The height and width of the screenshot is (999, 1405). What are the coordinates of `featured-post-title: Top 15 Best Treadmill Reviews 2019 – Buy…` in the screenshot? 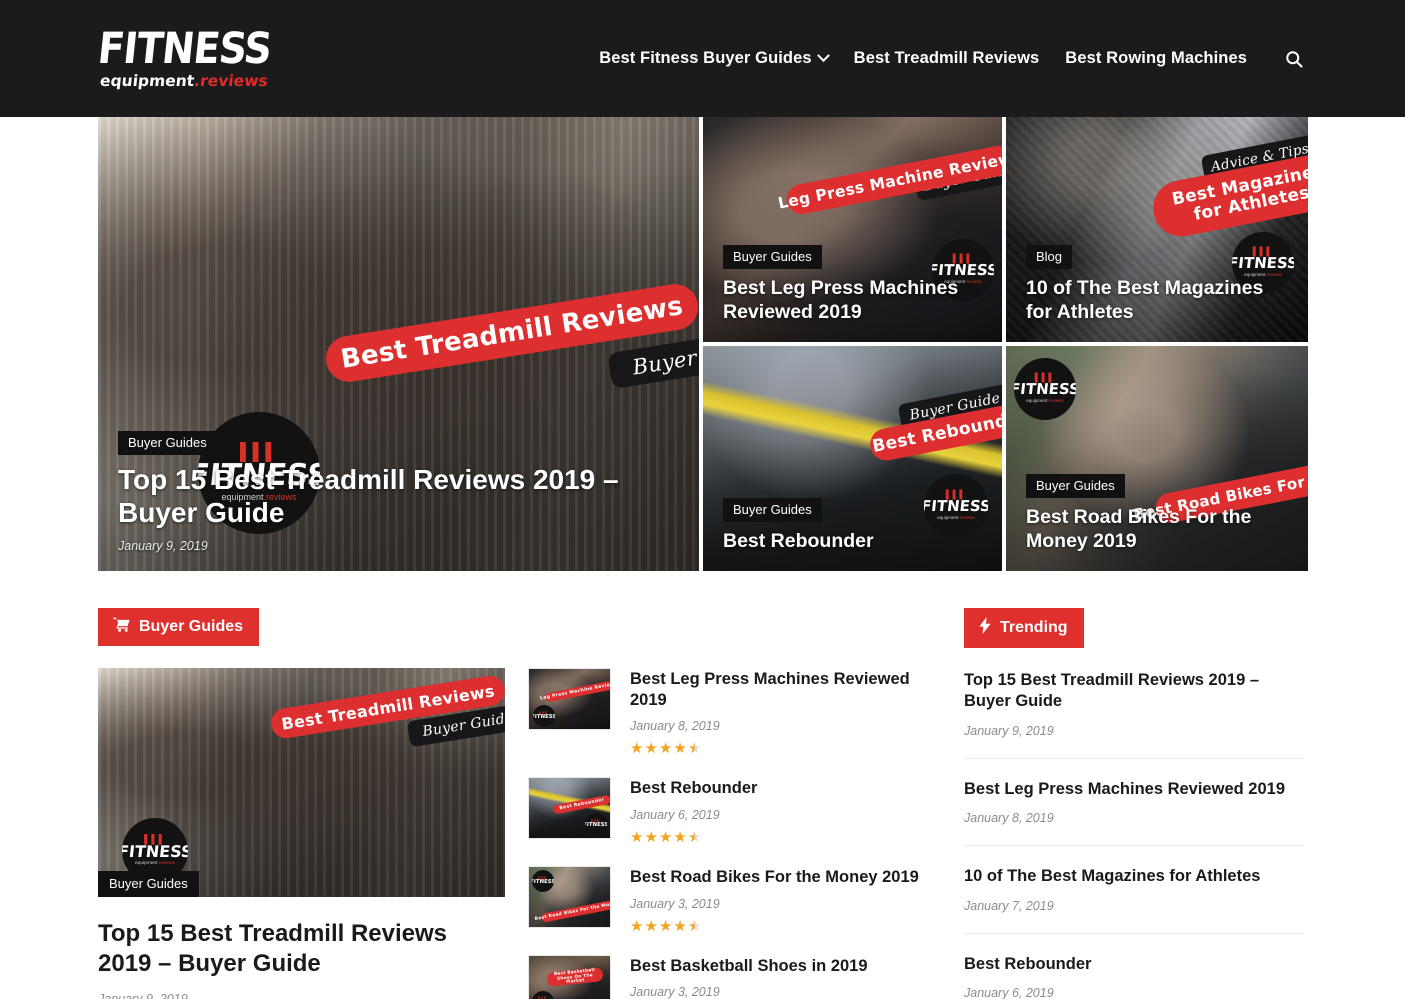 It's located at (301, 949).